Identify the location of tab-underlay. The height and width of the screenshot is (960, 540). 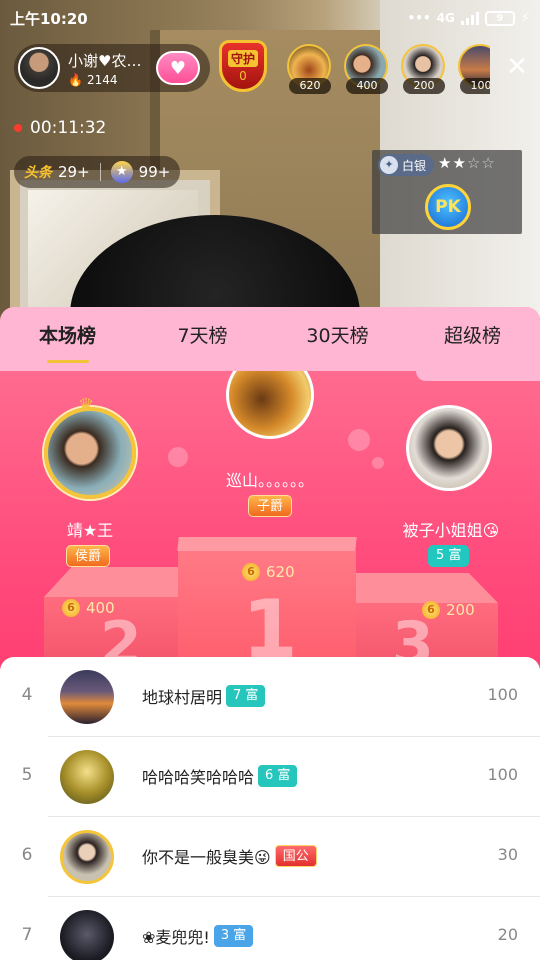
(478, 376).